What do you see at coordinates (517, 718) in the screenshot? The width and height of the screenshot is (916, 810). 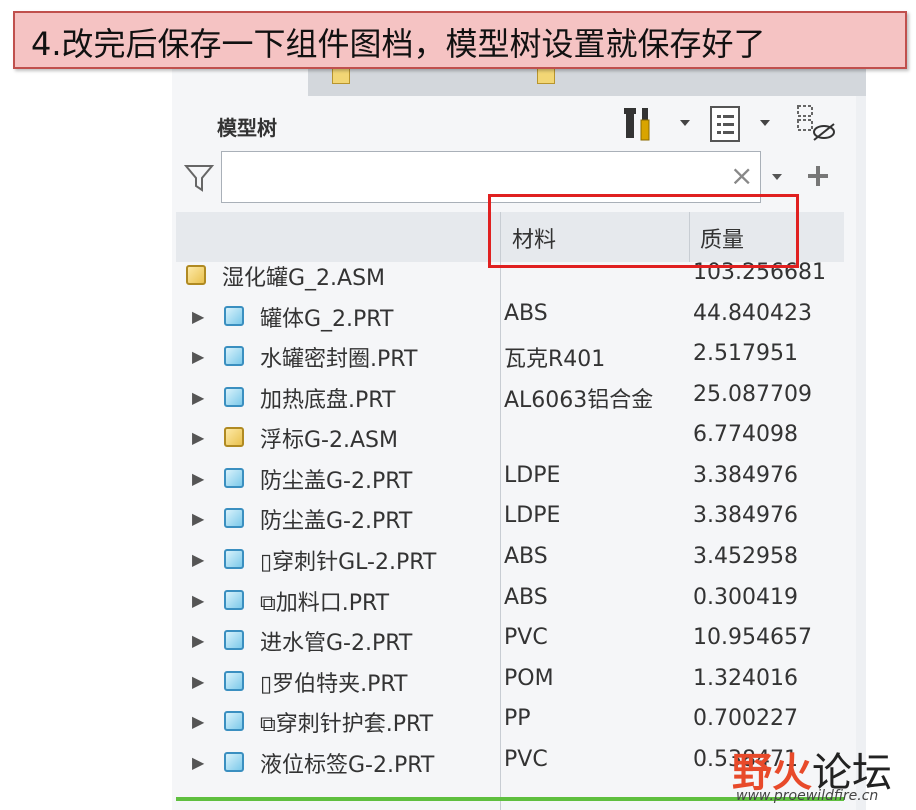 I see `row-material: PP` at bounding box center [517, 718].